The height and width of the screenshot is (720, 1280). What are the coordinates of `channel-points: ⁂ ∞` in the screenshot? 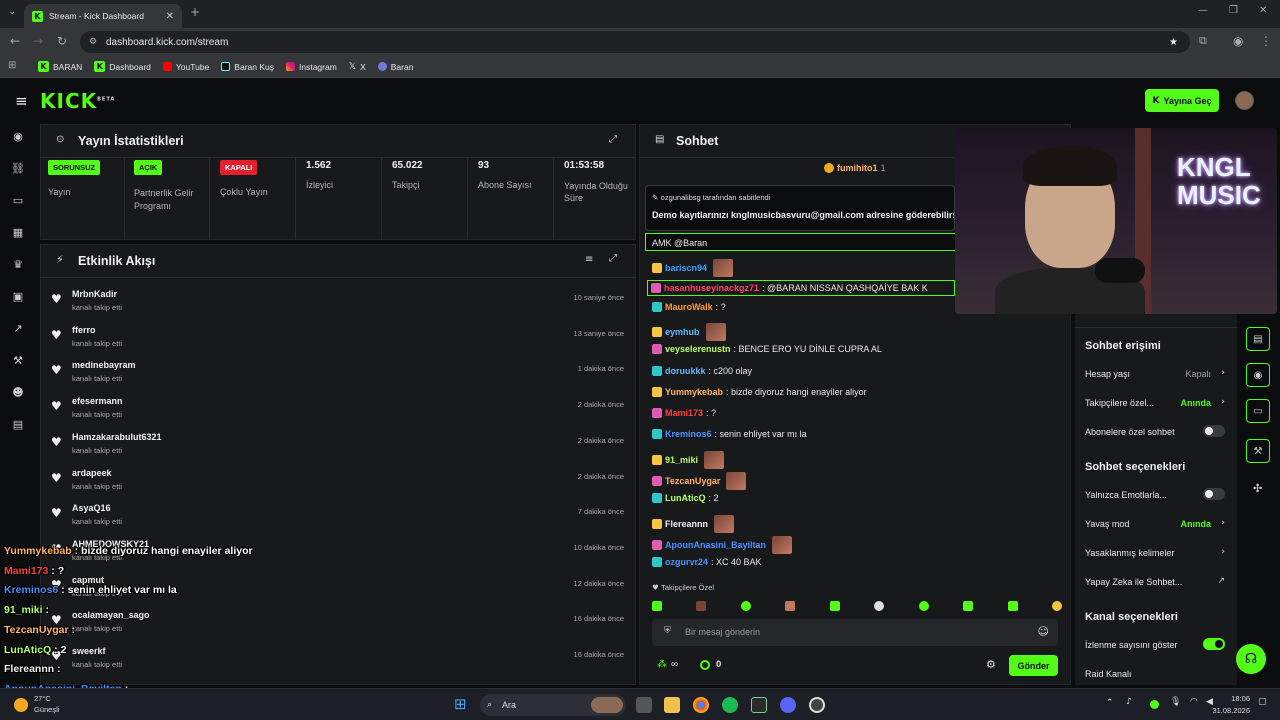 It's located at (667, 664).